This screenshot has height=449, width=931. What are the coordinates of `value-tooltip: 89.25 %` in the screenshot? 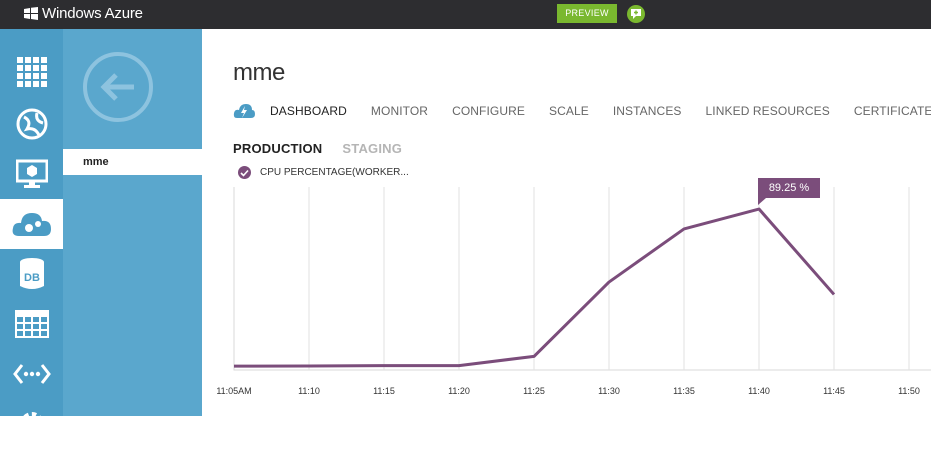 It's located at (789, 188).